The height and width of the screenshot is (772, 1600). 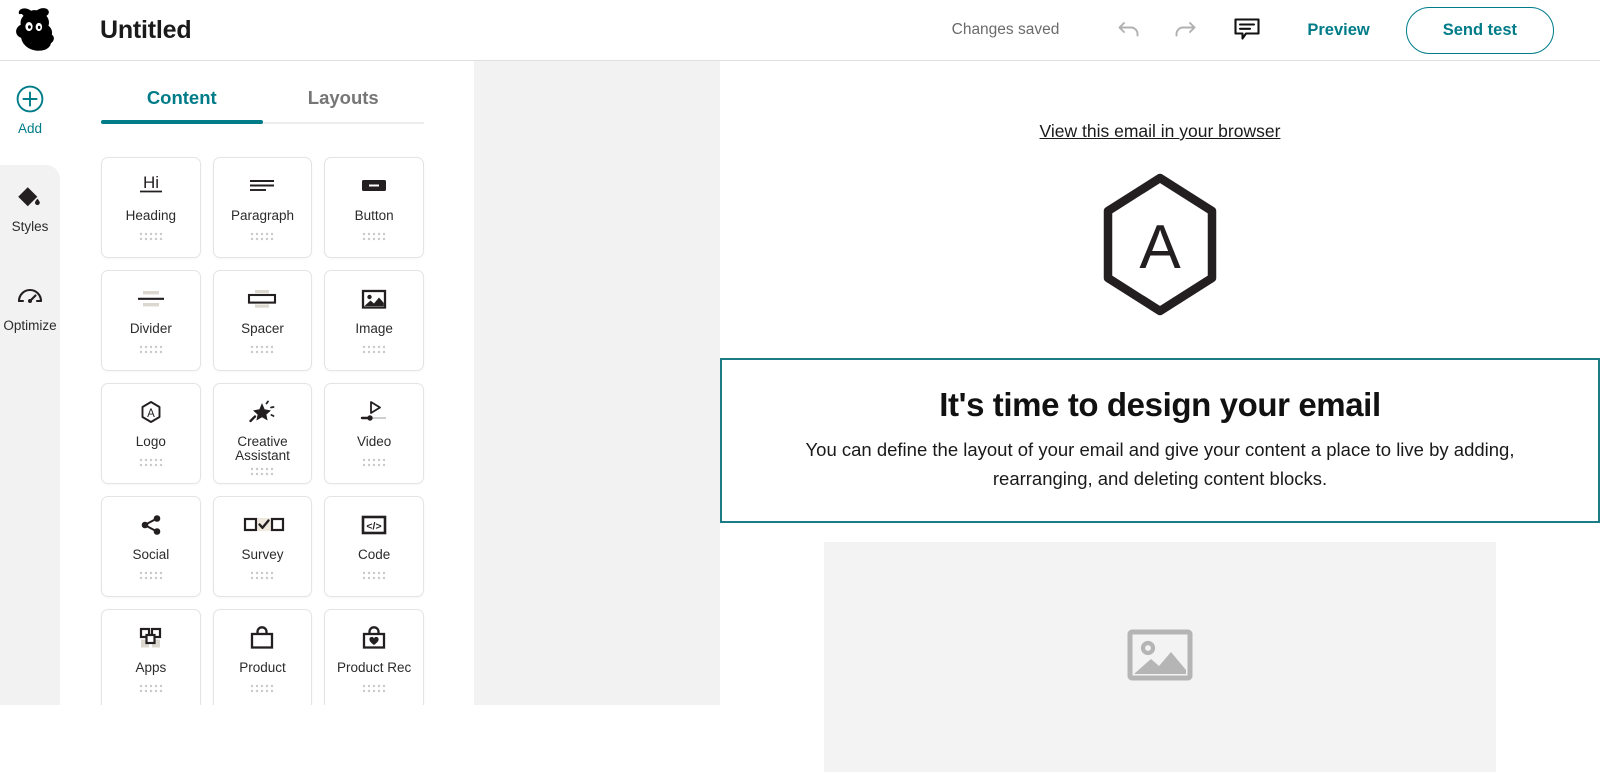 I want to click on paragraph-lines-icon, so click(x=262, y=186).